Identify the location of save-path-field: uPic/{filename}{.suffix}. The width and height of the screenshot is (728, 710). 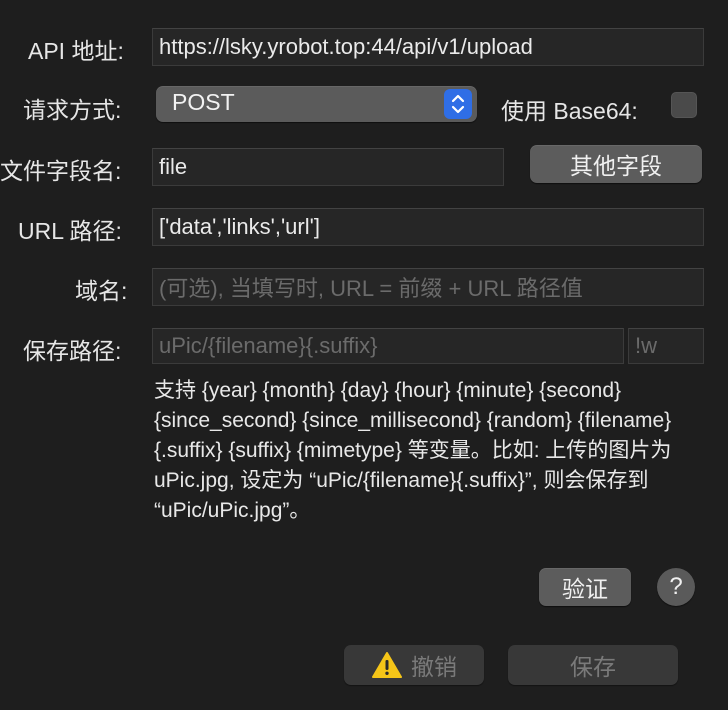
(388, 346).